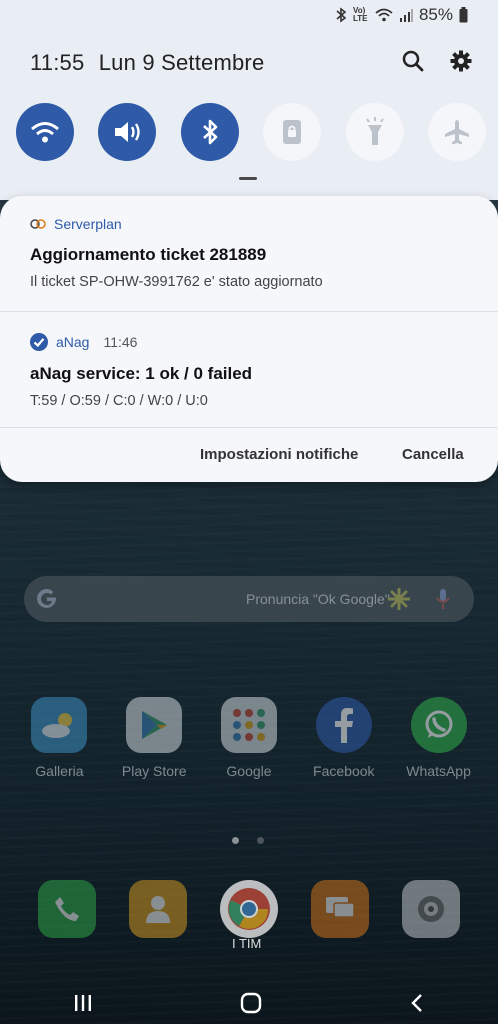 The width and height of the screenshot is (498, 1024). Describe the element at coordinates (67, 909) in the screenshot. I see `phone-icon` at that location.